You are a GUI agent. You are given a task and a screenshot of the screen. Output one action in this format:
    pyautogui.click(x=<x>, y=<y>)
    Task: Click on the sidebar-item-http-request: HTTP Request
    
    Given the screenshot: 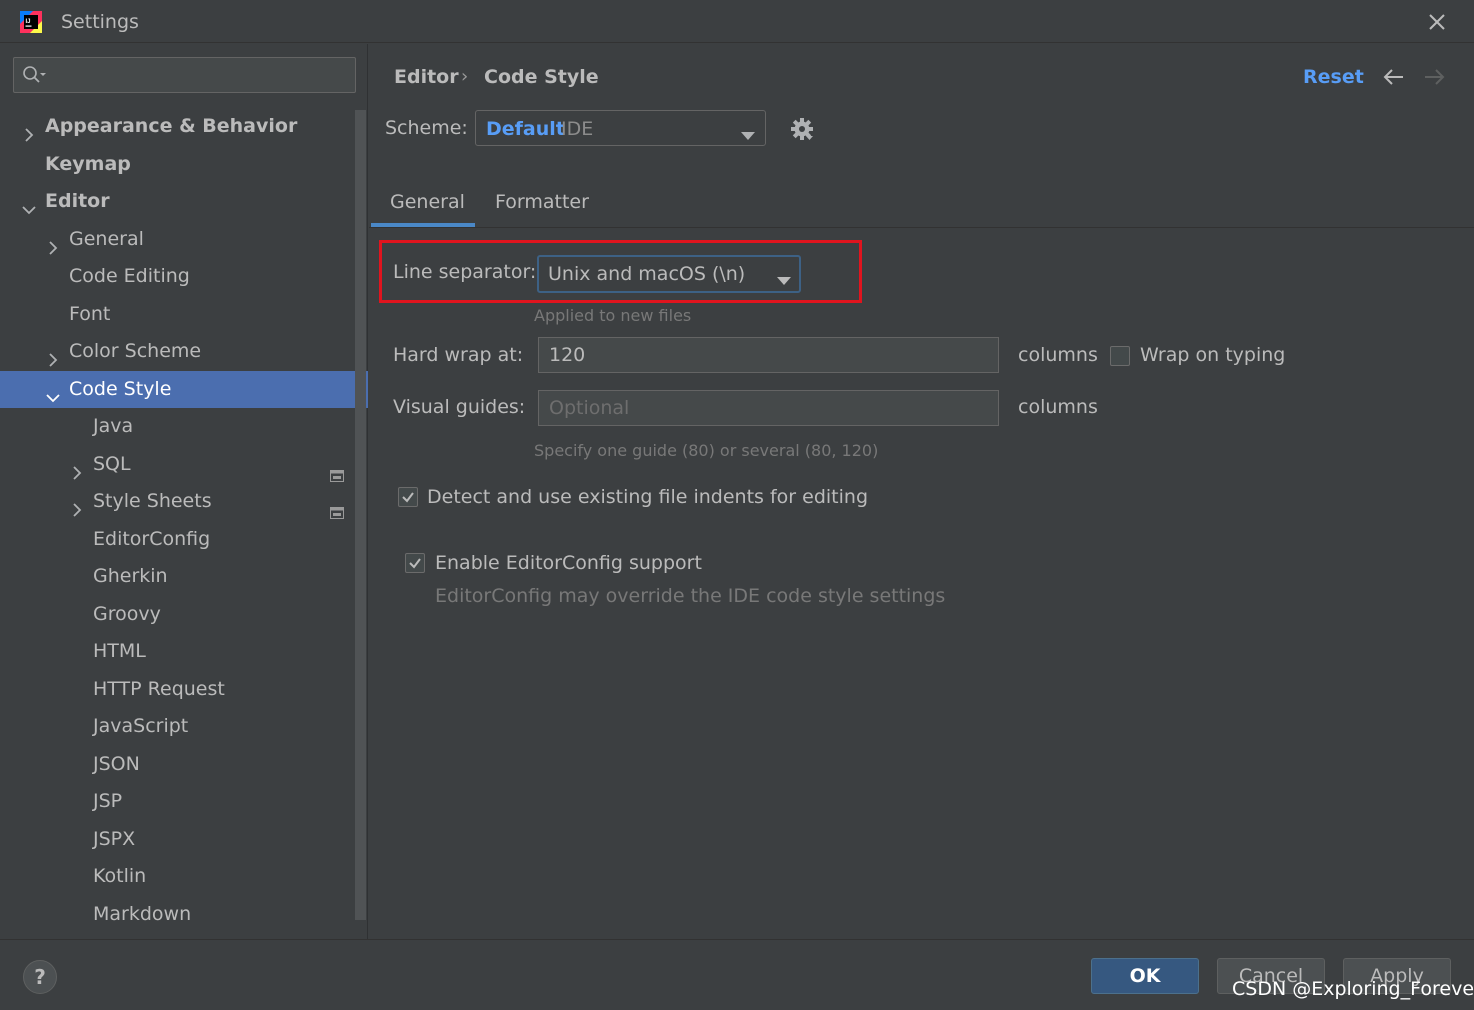 What is the action you would take?
    pyautogui.click(x=177, y=690)
    